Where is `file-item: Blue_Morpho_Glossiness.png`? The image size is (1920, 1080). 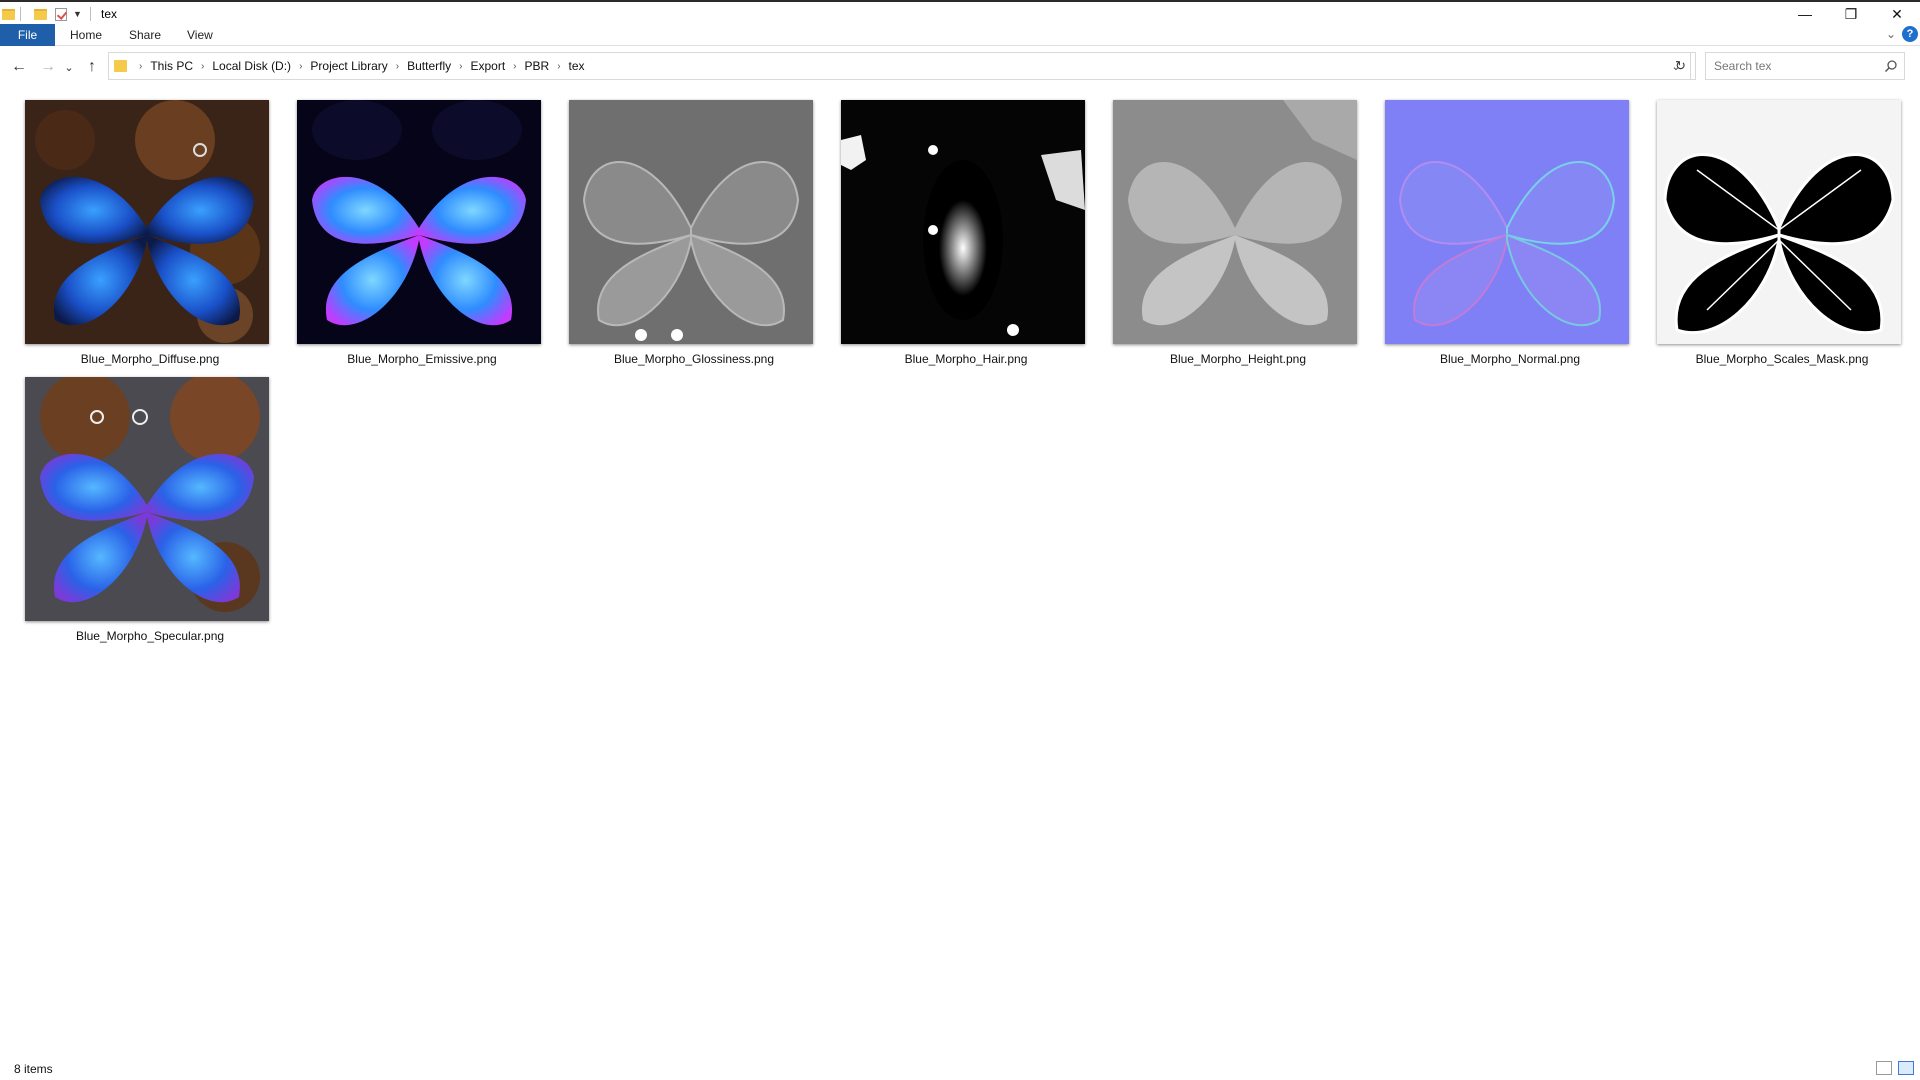 file-item: Blue_Morpho_Glossiness.png is located at coordinates (694, 236).